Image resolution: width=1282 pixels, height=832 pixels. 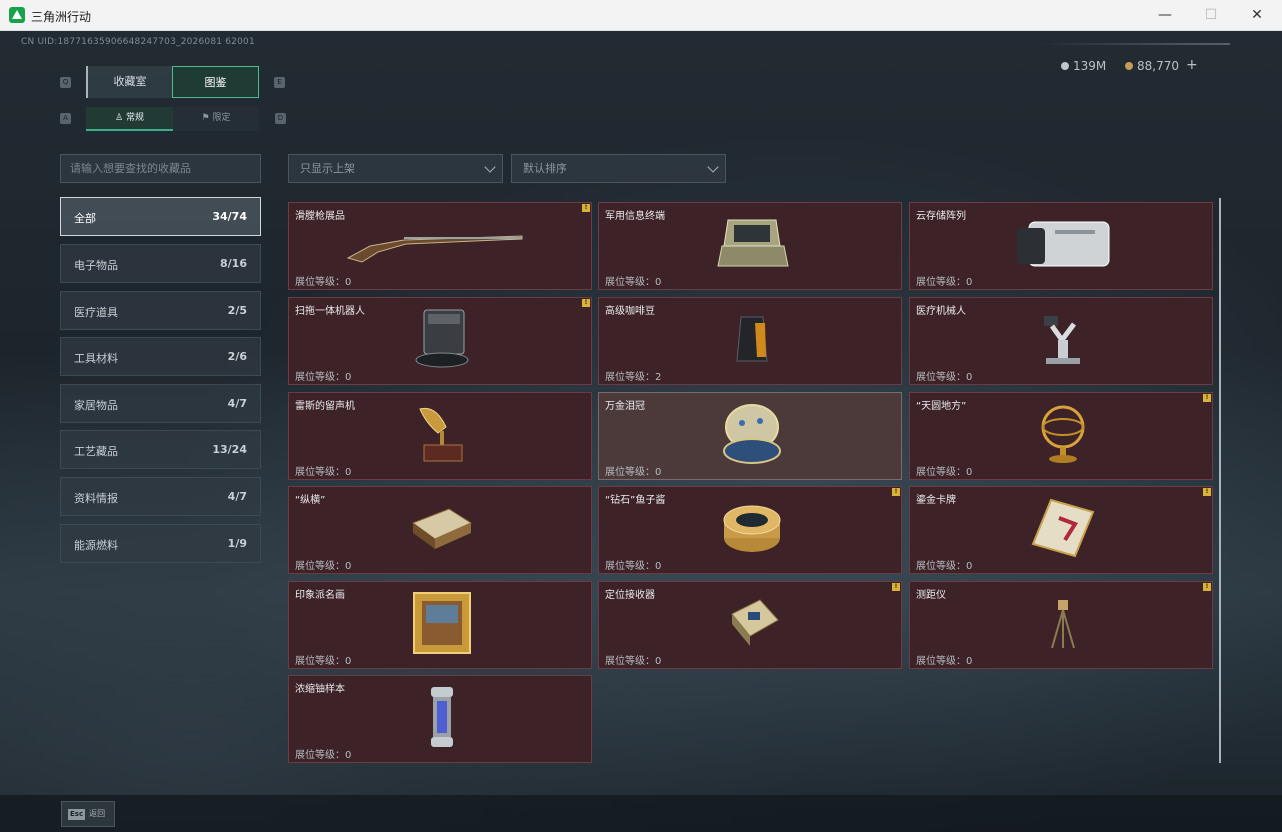 I want to click on subtab-normal-label: 常规, so click(x=134, y=118).